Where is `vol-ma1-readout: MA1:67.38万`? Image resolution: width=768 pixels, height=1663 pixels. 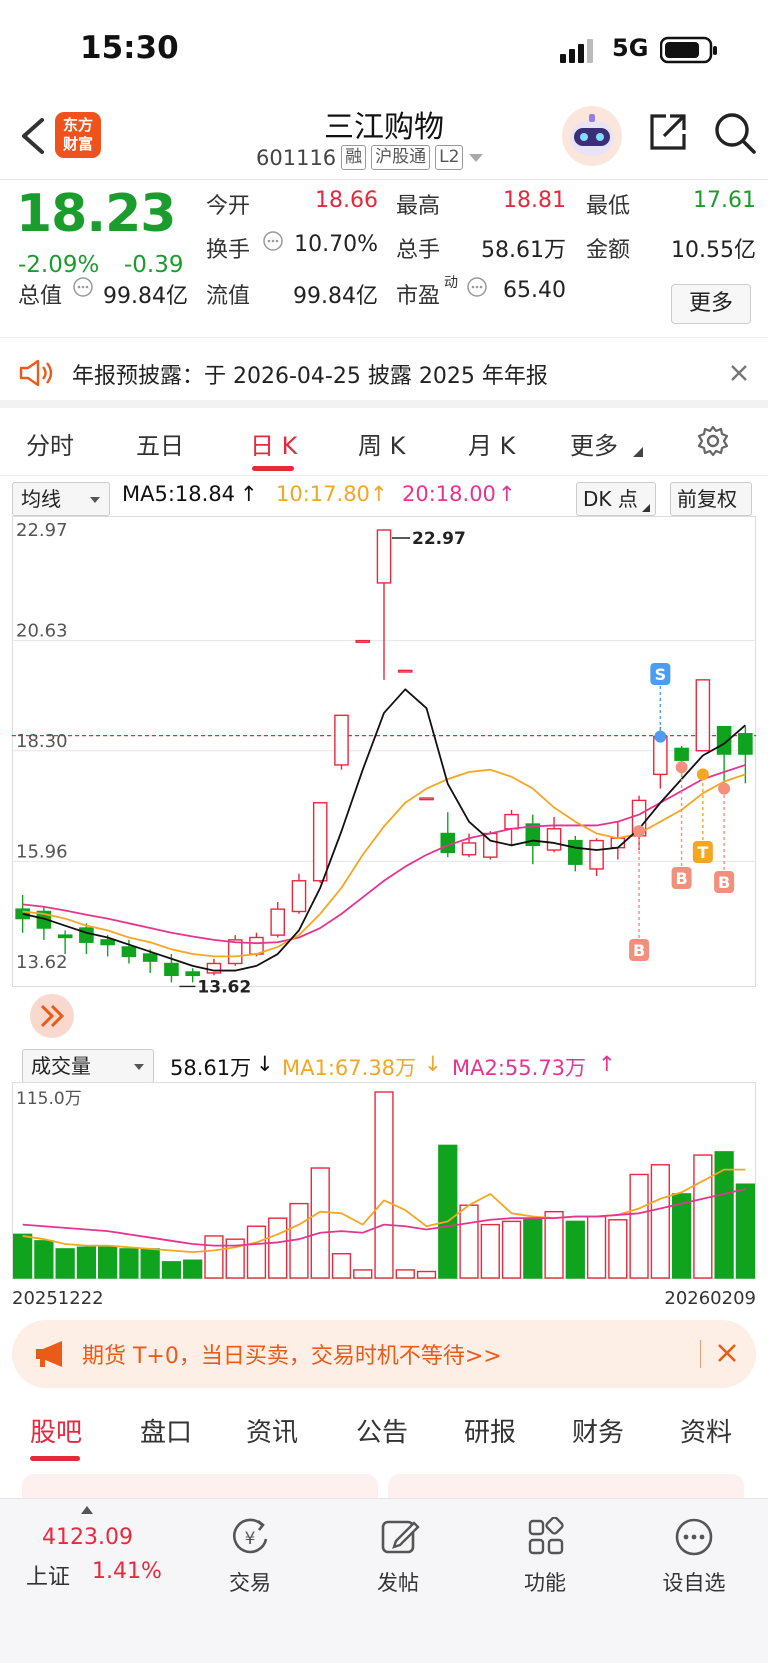
vol-ma1-readout: MA1:67.38万 is located at coordinates (349, 1068).